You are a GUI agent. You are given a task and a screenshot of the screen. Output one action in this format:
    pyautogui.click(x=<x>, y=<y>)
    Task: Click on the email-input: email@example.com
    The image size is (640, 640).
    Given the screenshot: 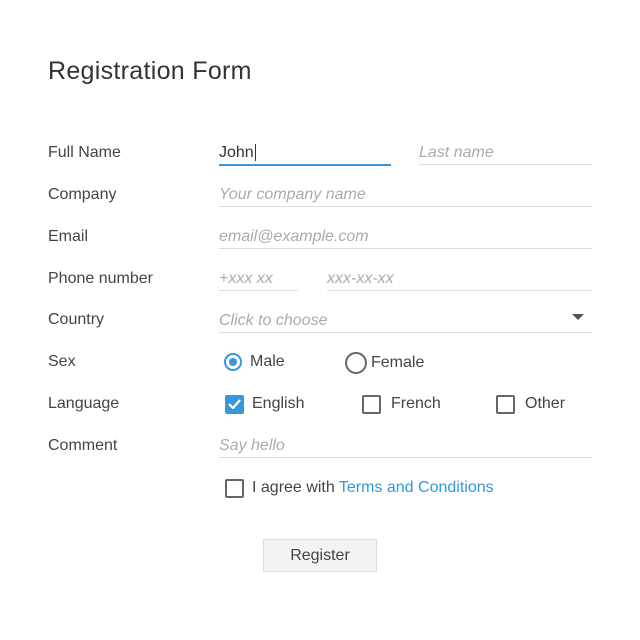 What is the action you would take?
    pyautogui.click(x=405, y=237)
    